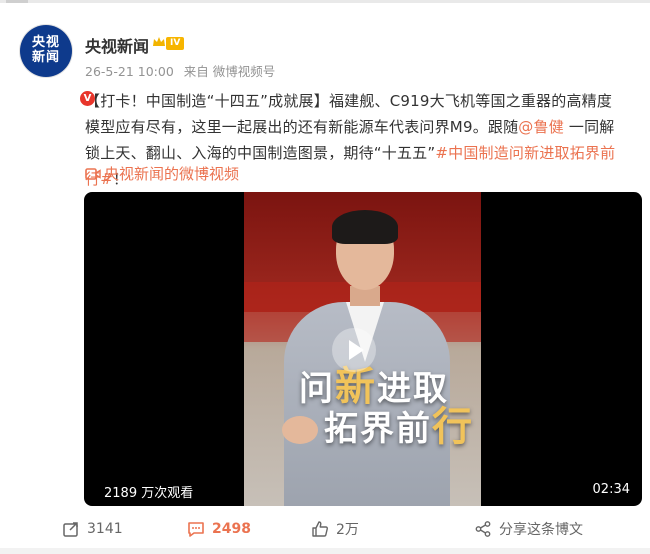 The height and width of the screenshot is (554, 650). I want to click on crown-icon, so click(159, 41).